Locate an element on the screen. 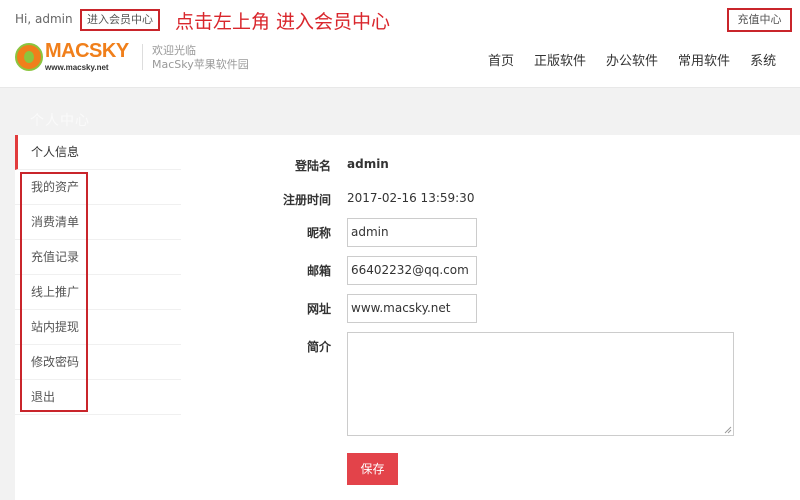  header-divider is located at coordinates (142, 57).